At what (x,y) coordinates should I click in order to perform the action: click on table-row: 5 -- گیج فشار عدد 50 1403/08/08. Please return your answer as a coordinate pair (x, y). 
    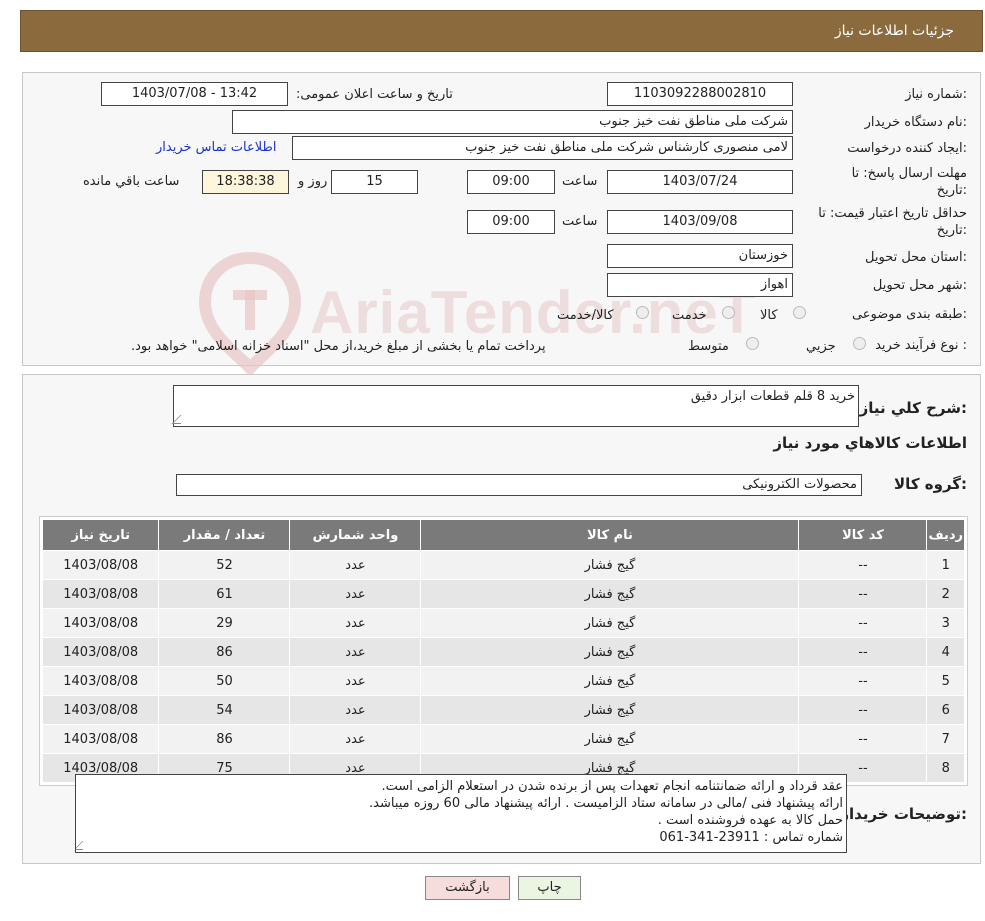
    Looking at the image, I should click on (503, 681).